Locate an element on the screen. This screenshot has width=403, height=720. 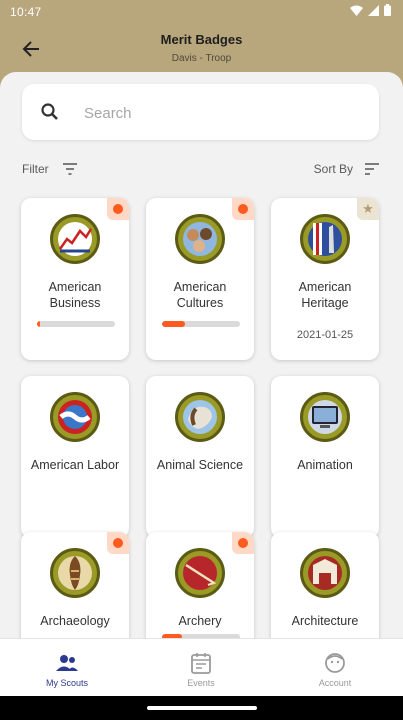
american-cultures-emblem-icon is located at coordinates (200, 239).